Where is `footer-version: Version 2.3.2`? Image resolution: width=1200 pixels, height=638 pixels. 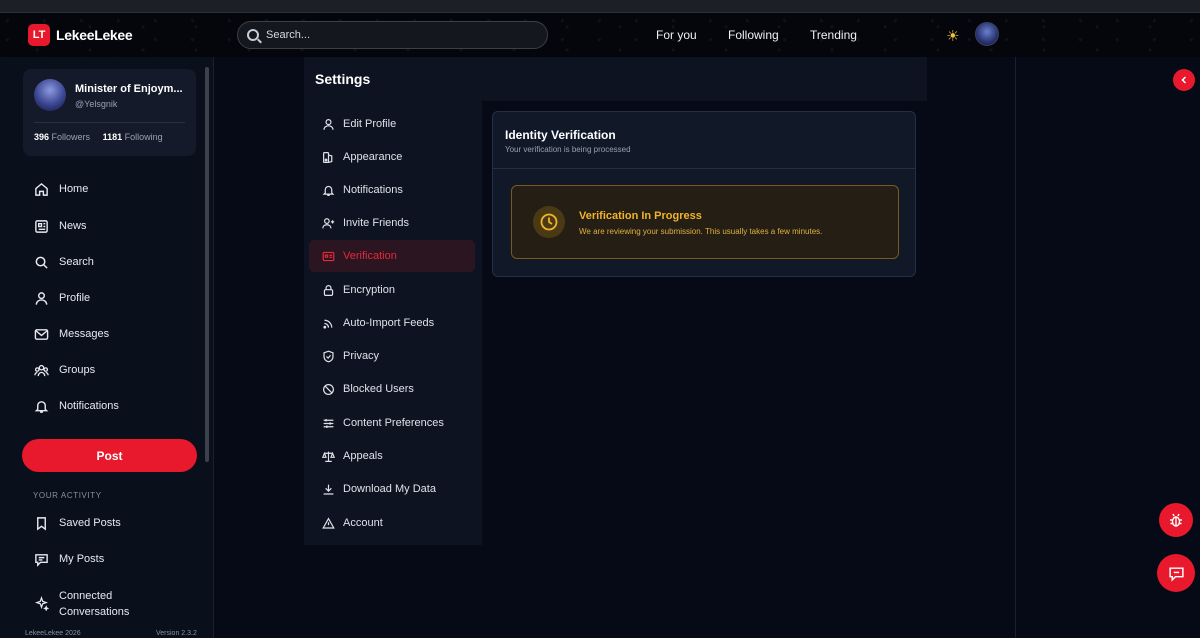
footer-version: Version 2.3.2 is located at coordinates (176, 633).